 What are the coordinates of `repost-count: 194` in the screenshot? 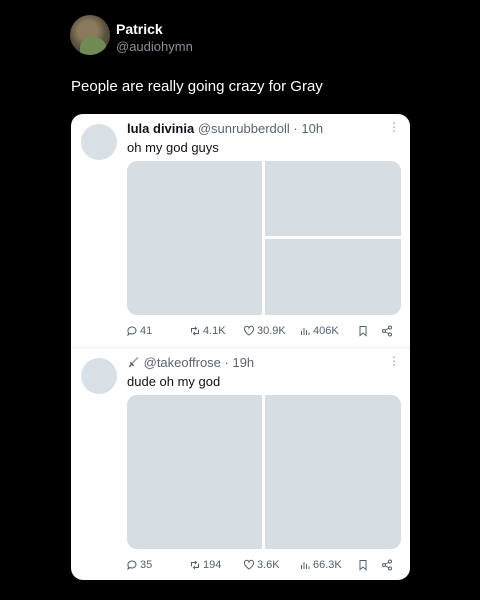 It's located at (212, 565).